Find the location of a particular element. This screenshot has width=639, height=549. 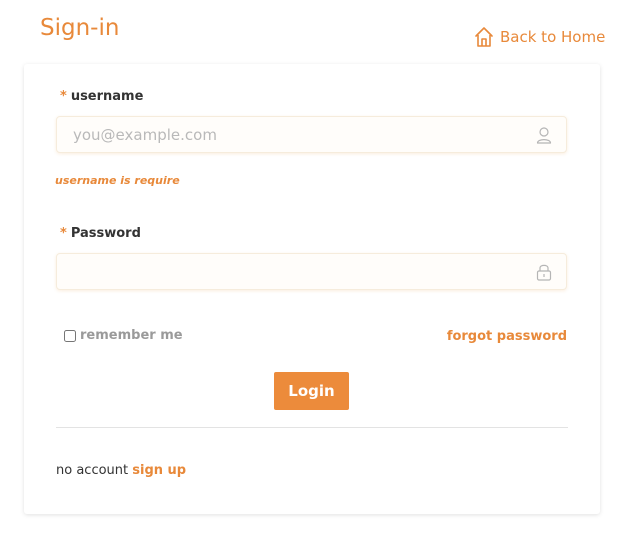

lock-icon is located at coordinates (544, 272).